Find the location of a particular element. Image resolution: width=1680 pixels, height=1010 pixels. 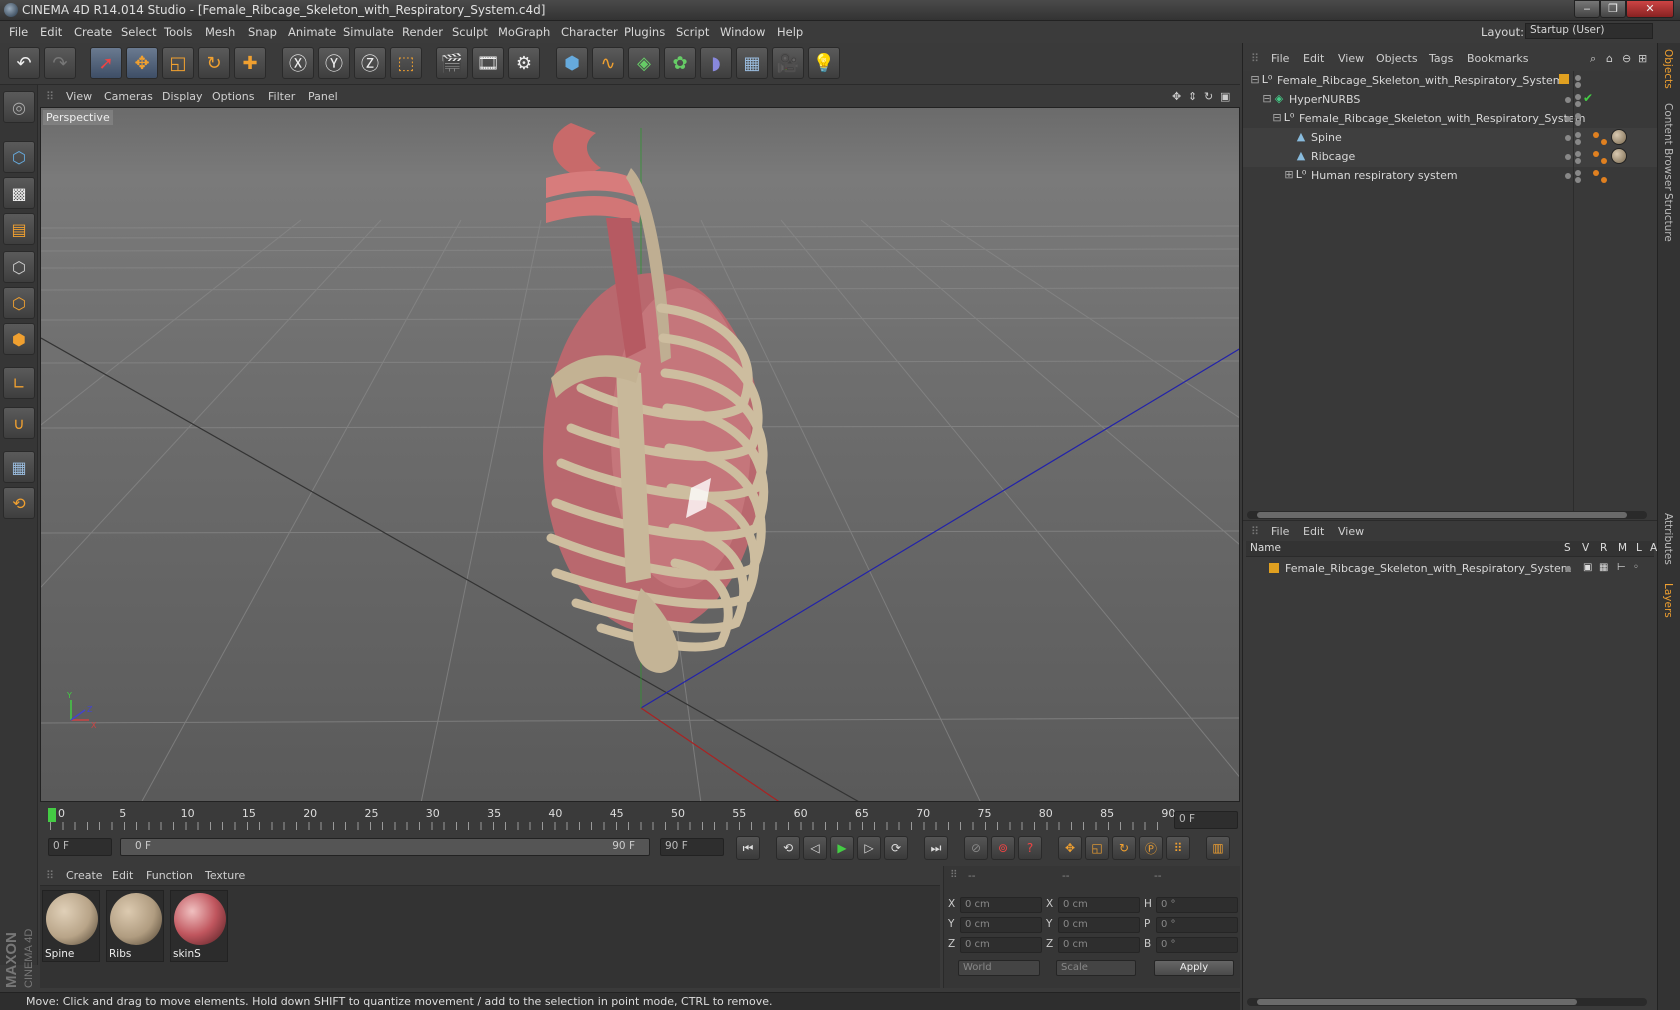

viewport-zoom-icon: ⇕ is located at coordinates (1192, 96).